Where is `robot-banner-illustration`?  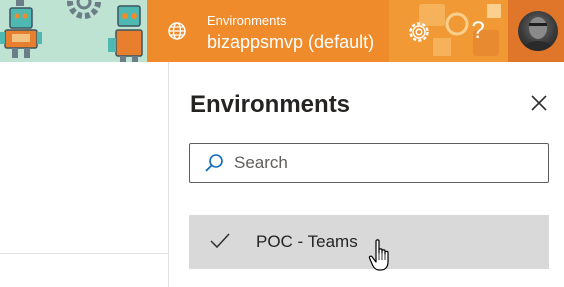 robot-banner-illustration is located at coordinates (73, 31).